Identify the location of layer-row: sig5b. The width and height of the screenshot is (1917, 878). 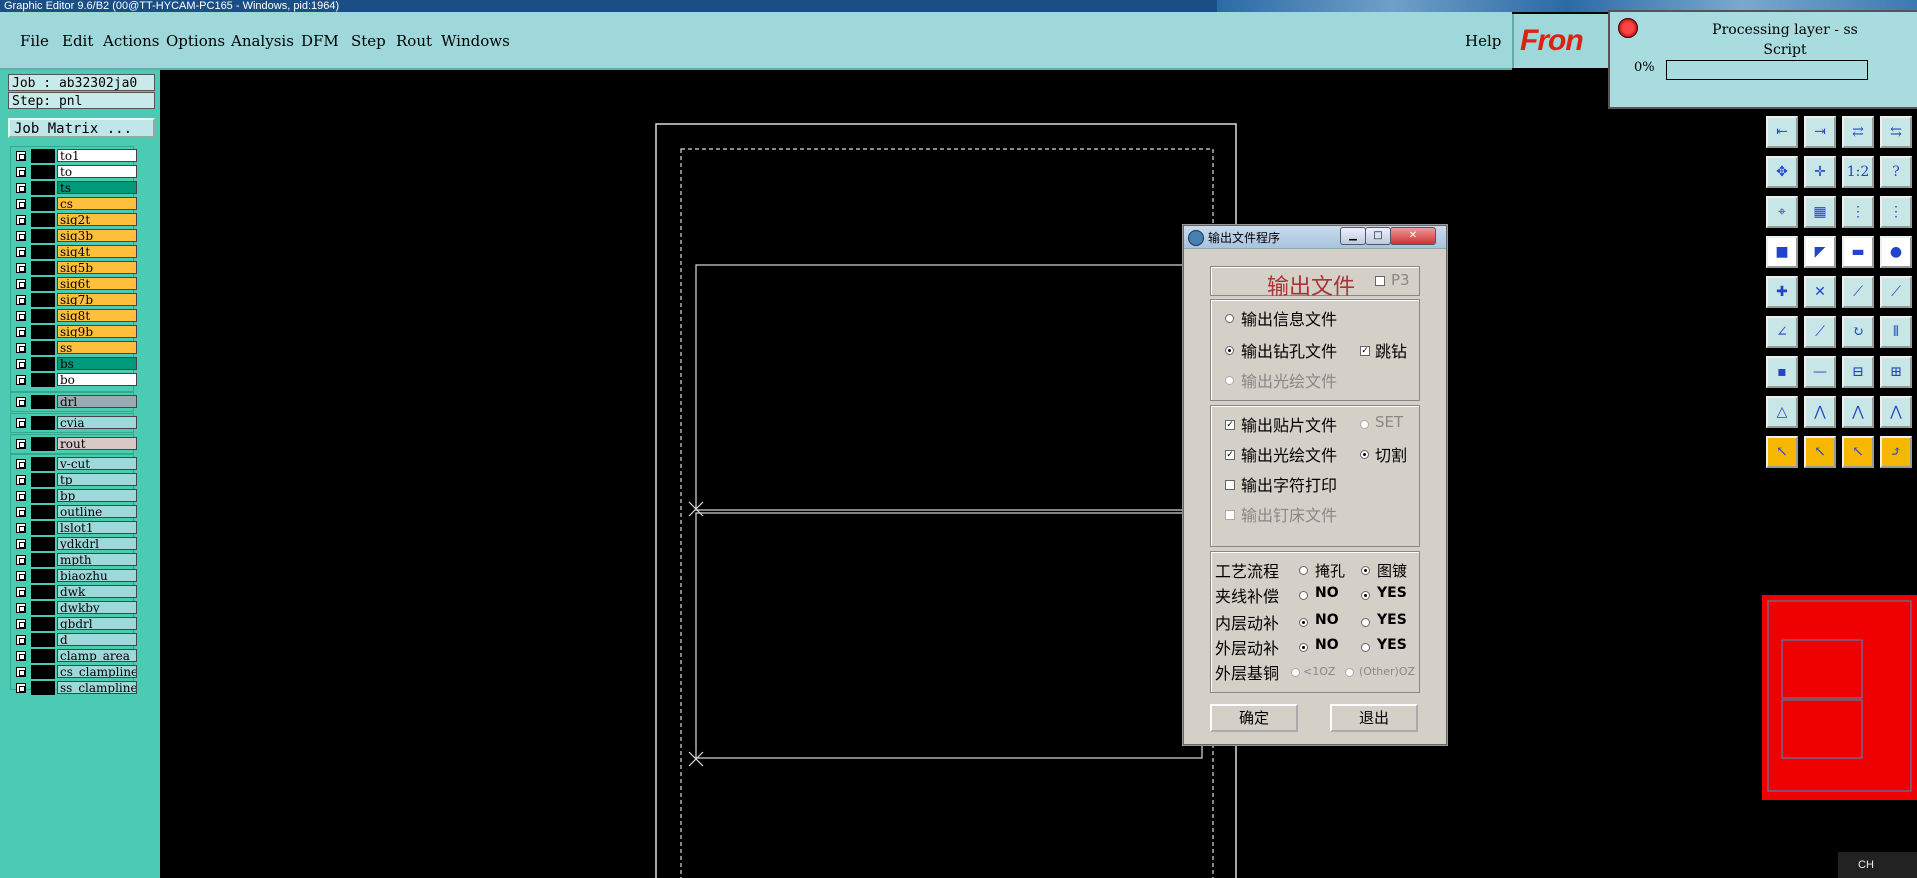
(74, 268).